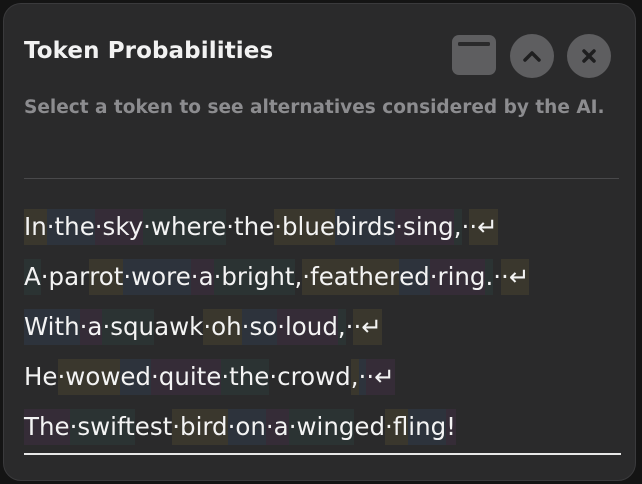  What do you see at coordinates (153, 427) in the screenshot?
I see `token: est` at bounding box center [153, 427].